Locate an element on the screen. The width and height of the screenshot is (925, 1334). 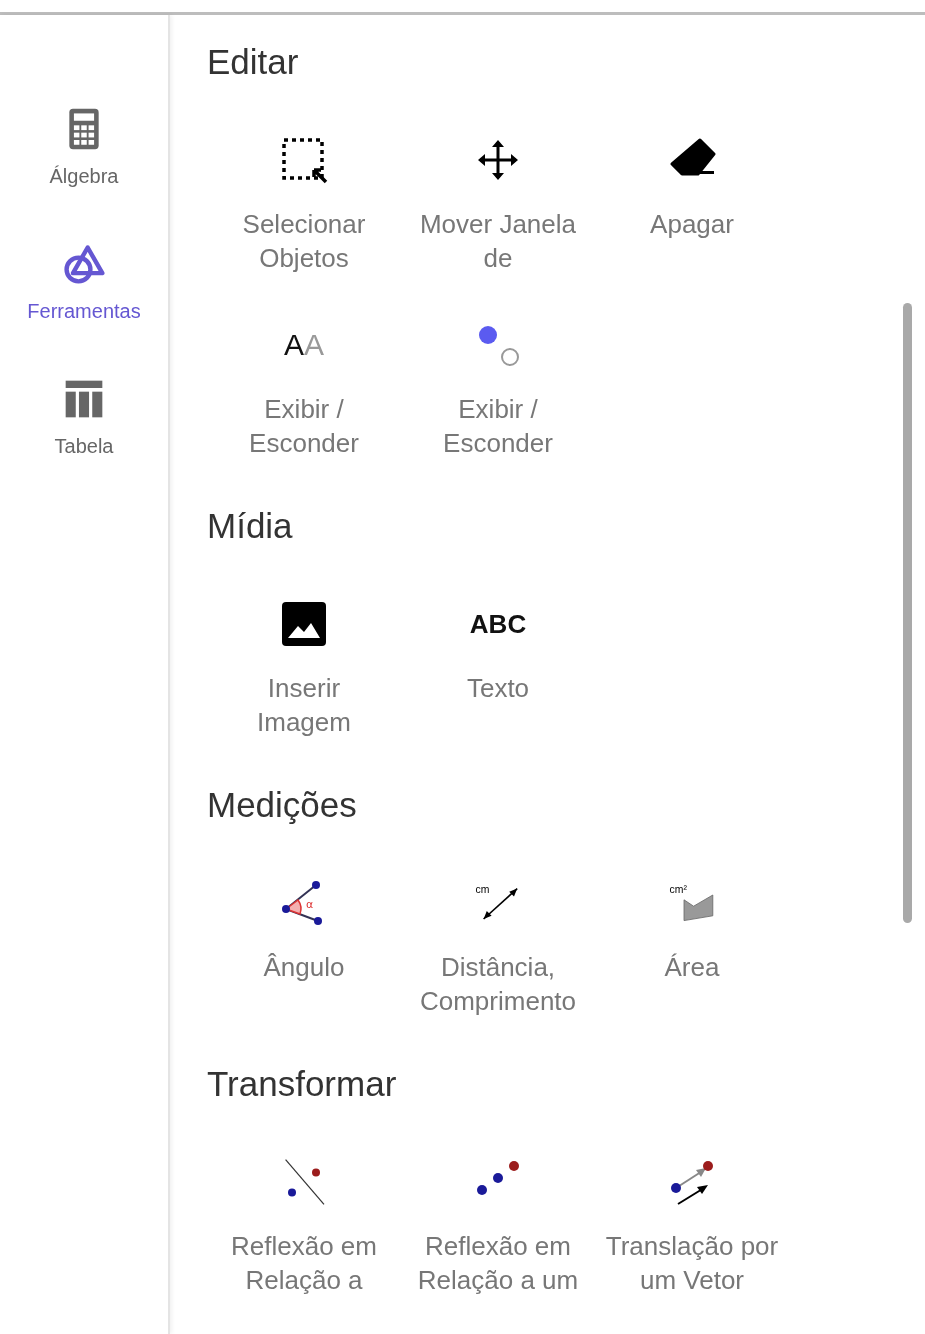
tool-button: Reflexão em Relação a um is located at coordinates (498, 1227).